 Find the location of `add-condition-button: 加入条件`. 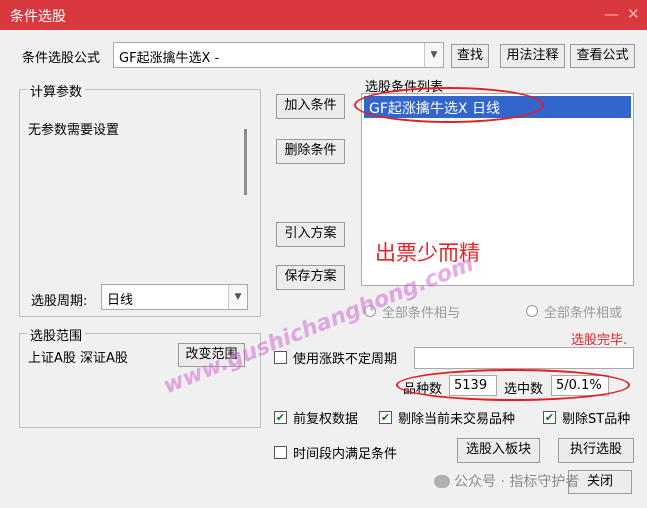

add-condition-button: 加入条件 is located at coordinates (310, 106).